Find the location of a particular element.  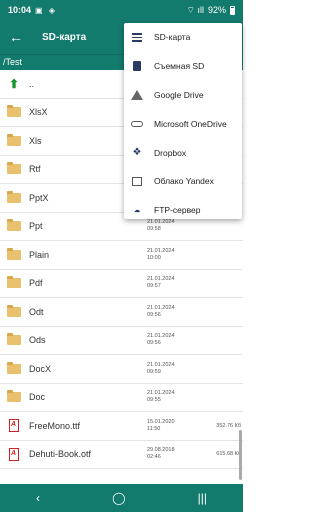

onedrive-icon is located at coordinates (137, 124).